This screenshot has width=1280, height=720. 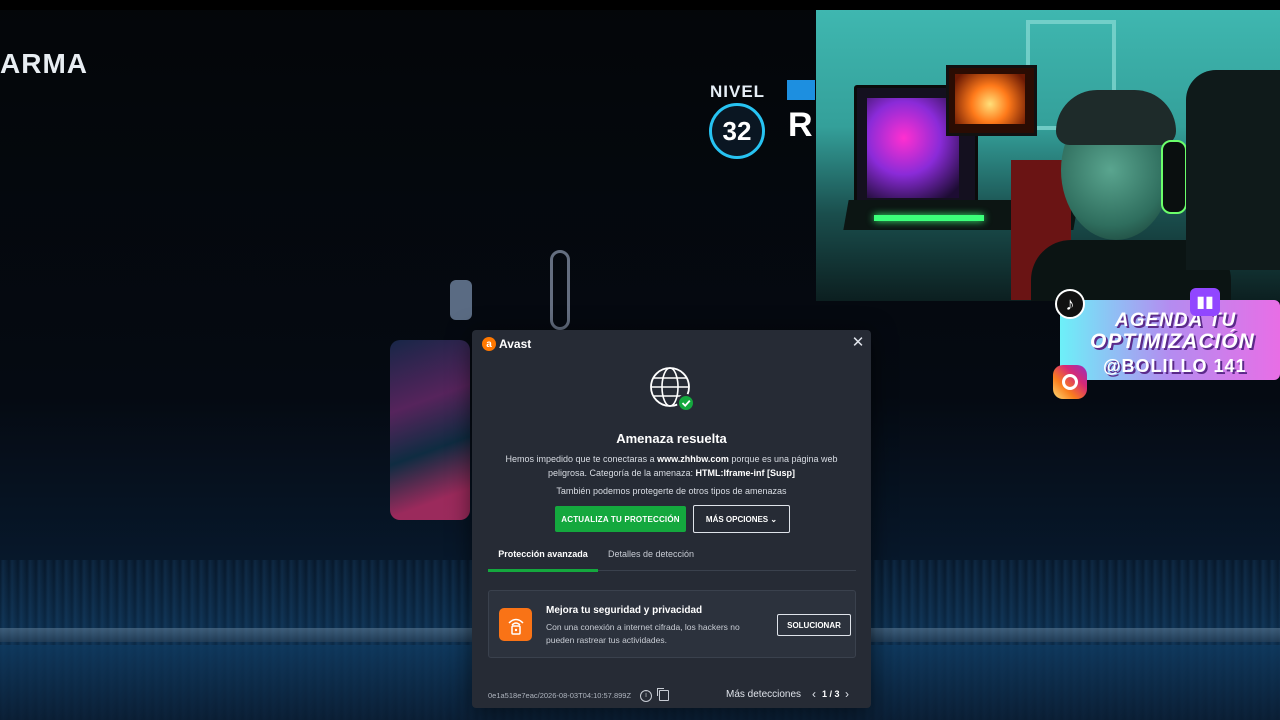 I want to click on update-protection-button: ACTUALIZA TU PROTECCIÓN, so click(x=620, y=519).